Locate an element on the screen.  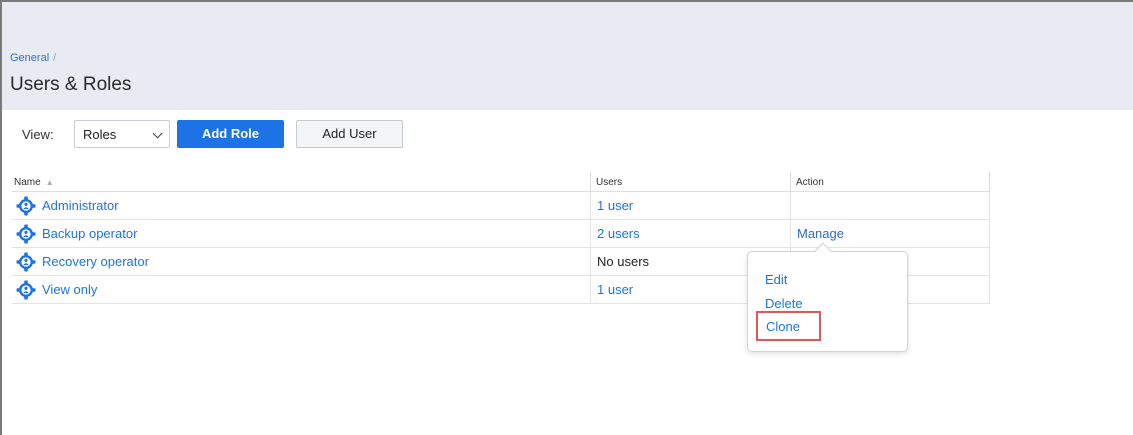
edit-menu-item: Edit is located at coordinates (776, 279).